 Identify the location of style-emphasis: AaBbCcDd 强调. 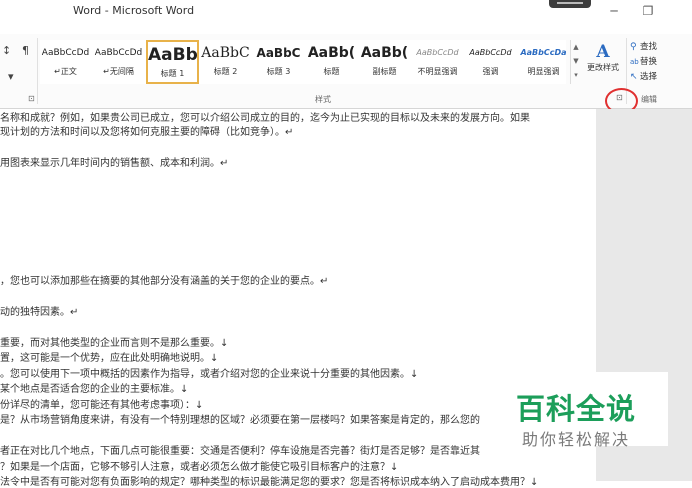
(490, 62).